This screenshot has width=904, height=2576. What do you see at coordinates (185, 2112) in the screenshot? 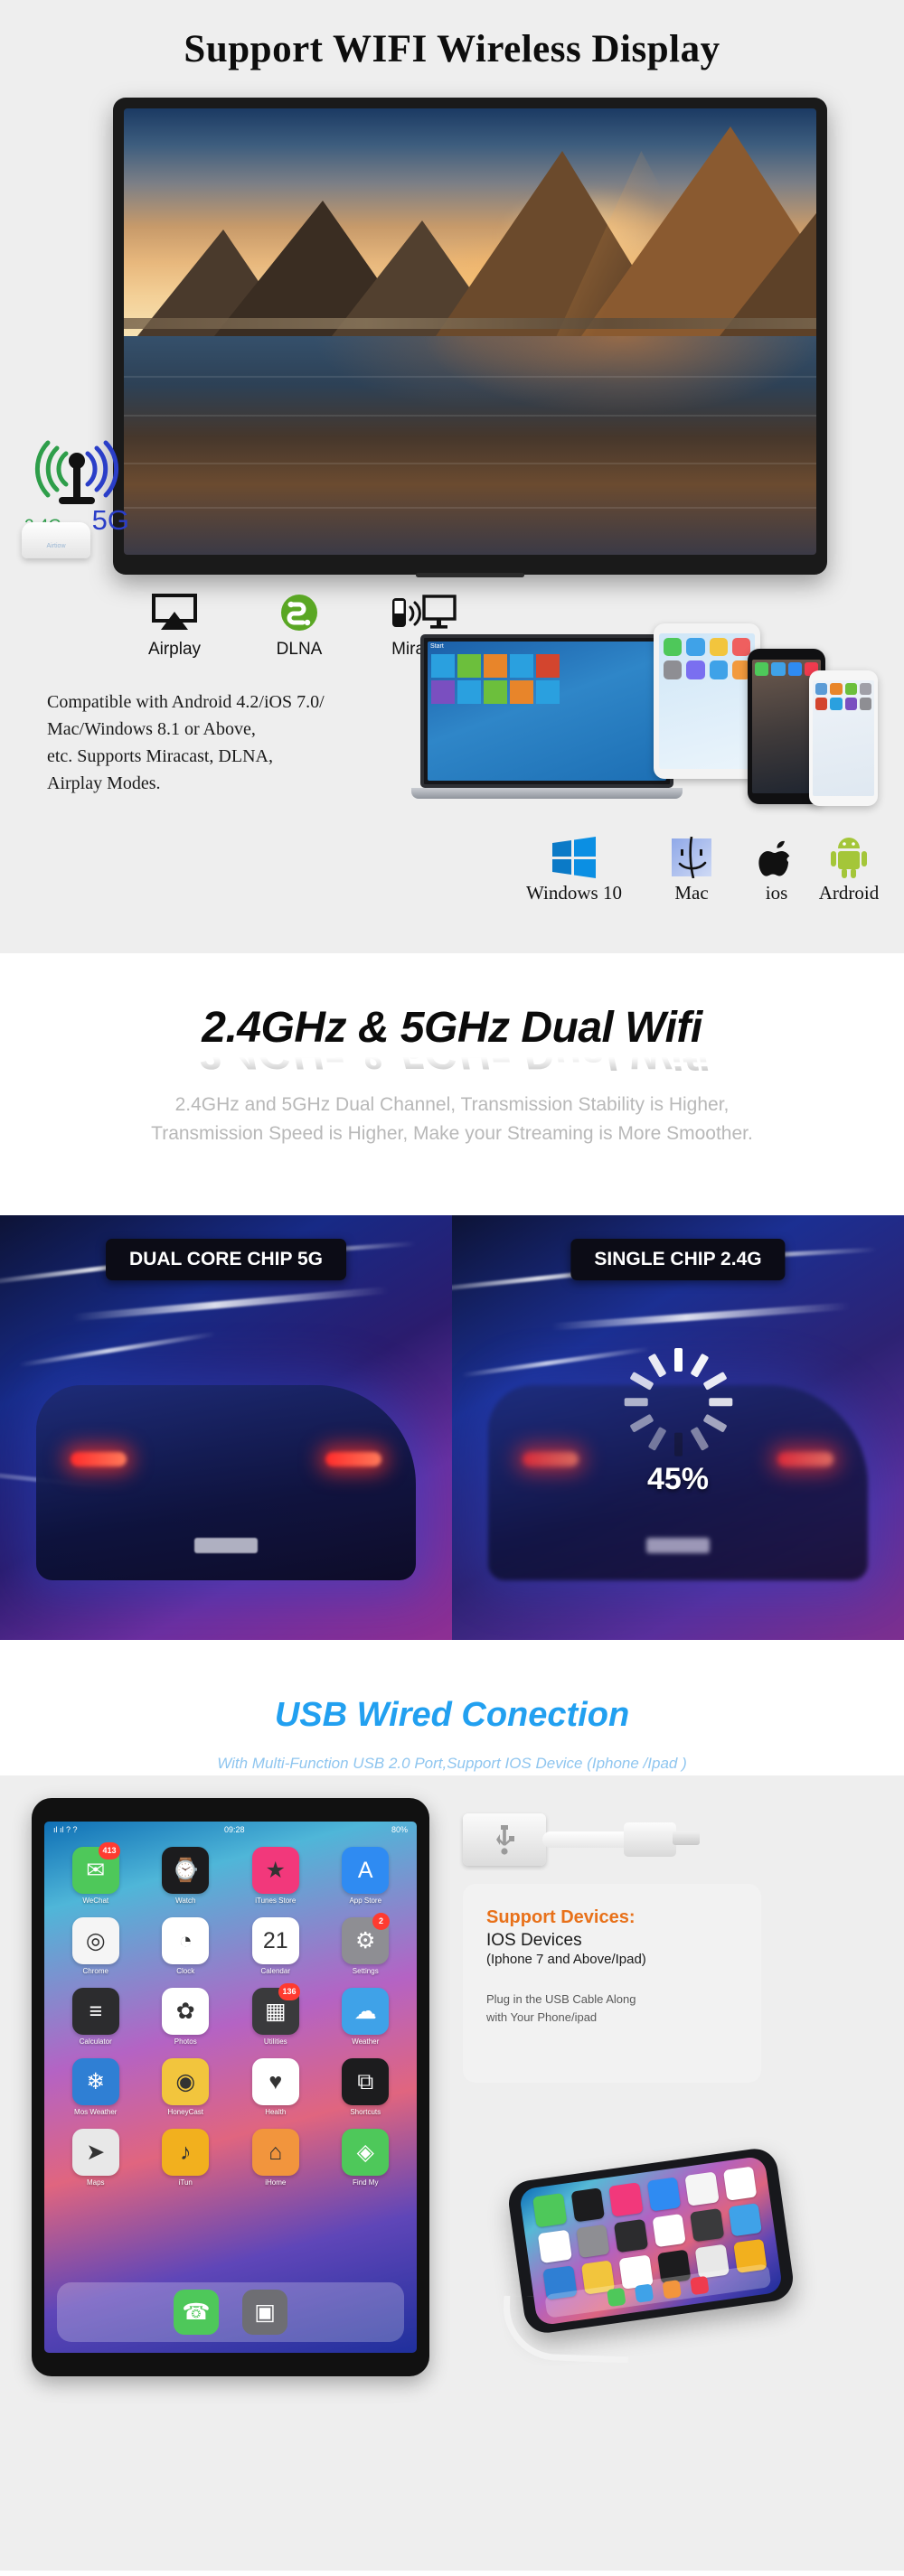
I see `app-label: HoneyCast` at bounding box center [185, 2112].